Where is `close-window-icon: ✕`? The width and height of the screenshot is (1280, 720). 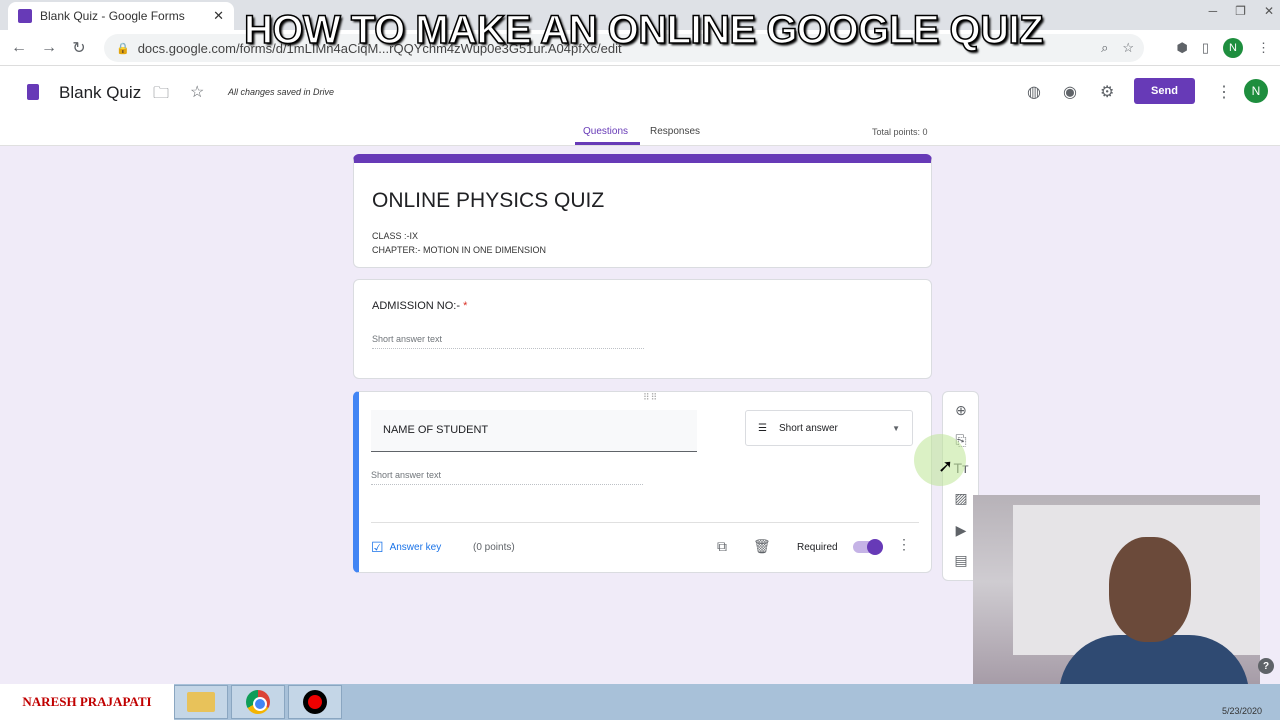
close-window-icon: ✕ is located at coordinates (1269, 11).